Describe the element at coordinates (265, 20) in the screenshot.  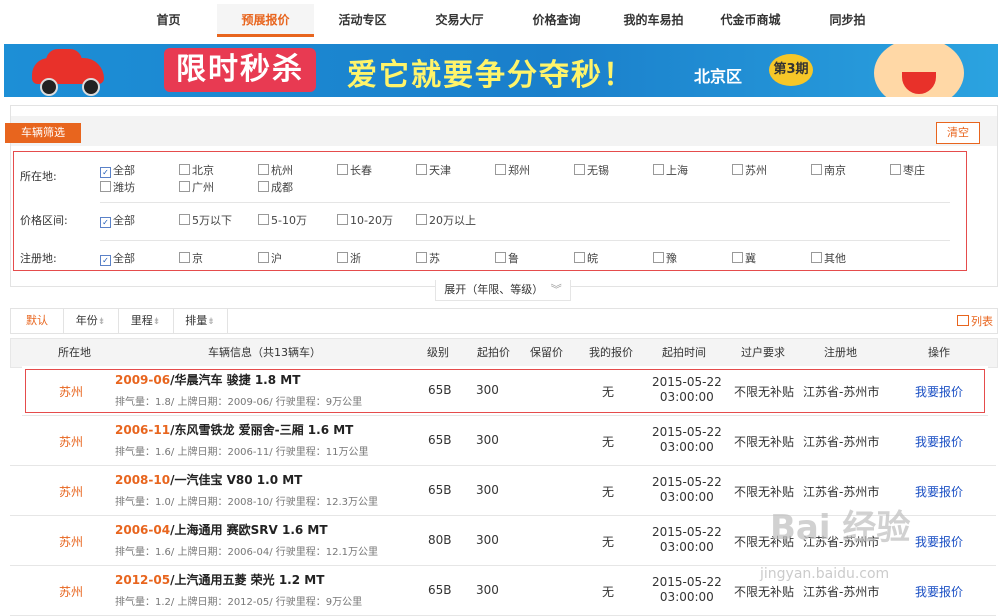
I see `nav-item: 预展报价` at that location.